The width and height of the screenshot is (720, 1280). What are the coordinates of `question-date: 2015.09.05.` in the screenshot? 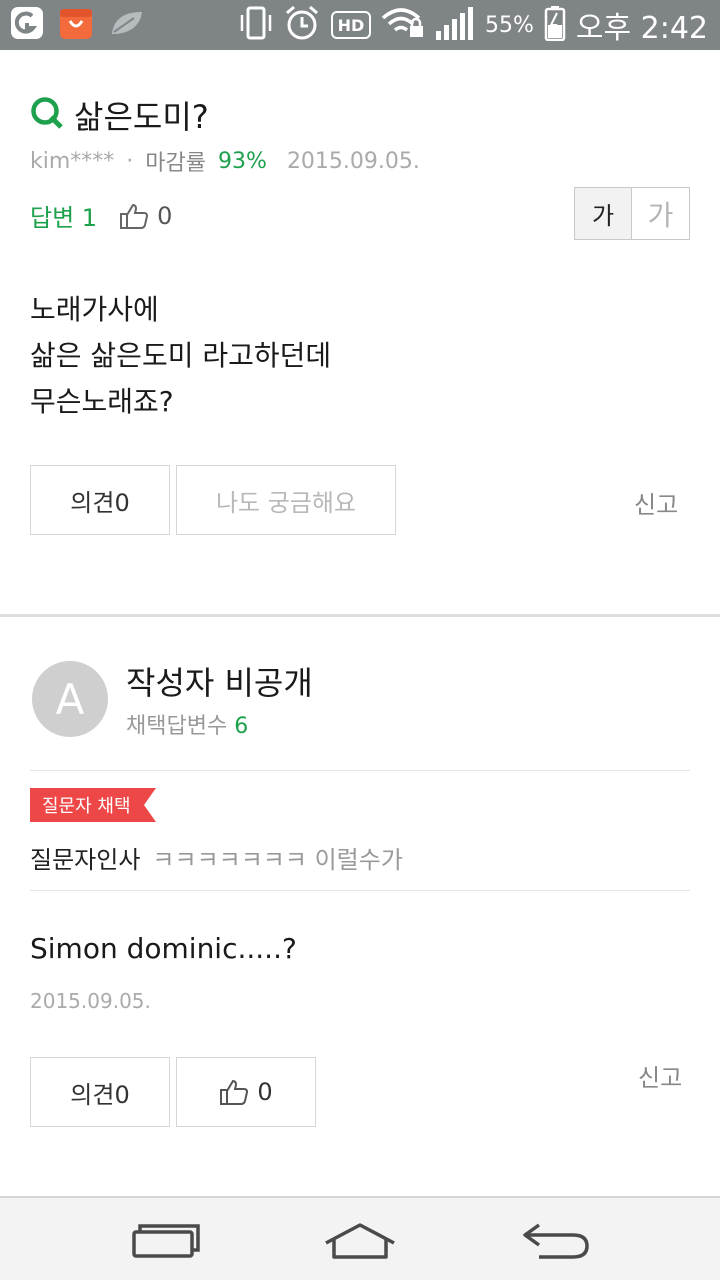 It's located at (353, 161).